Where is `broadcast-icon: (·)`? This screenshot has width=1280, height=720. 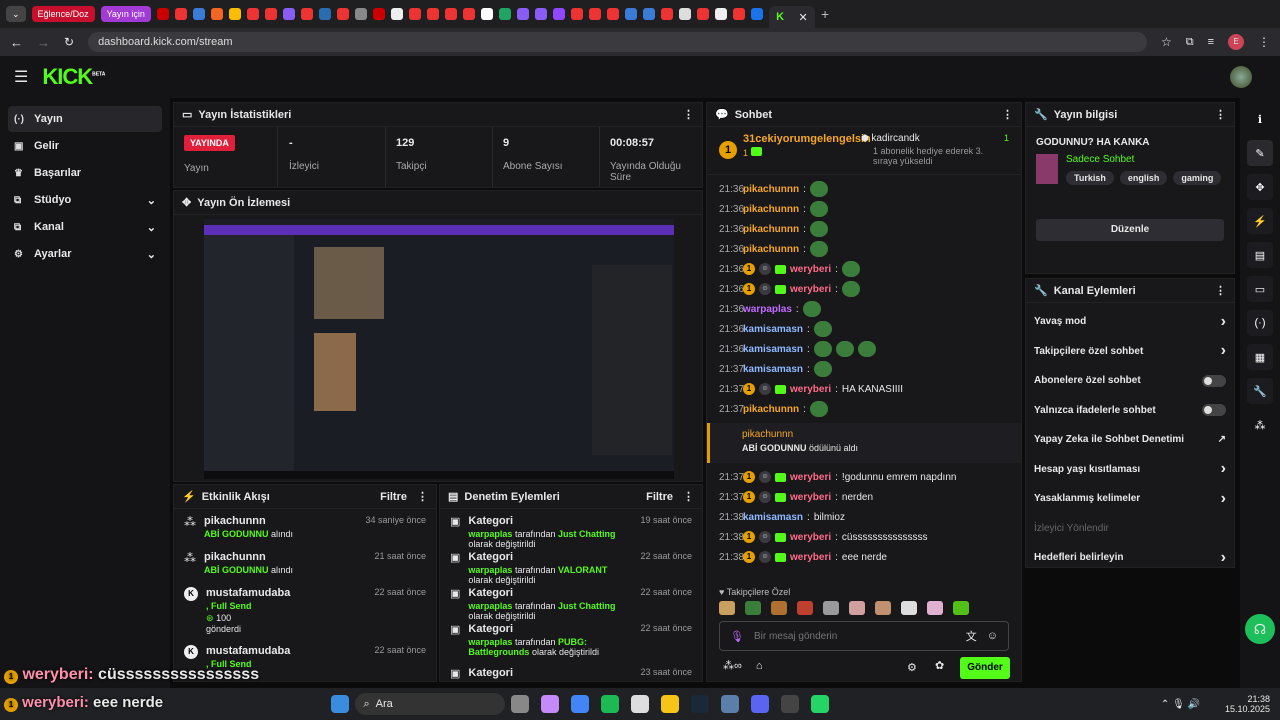
broadcast-icon: (·) is located at coordinates (1260, 323).